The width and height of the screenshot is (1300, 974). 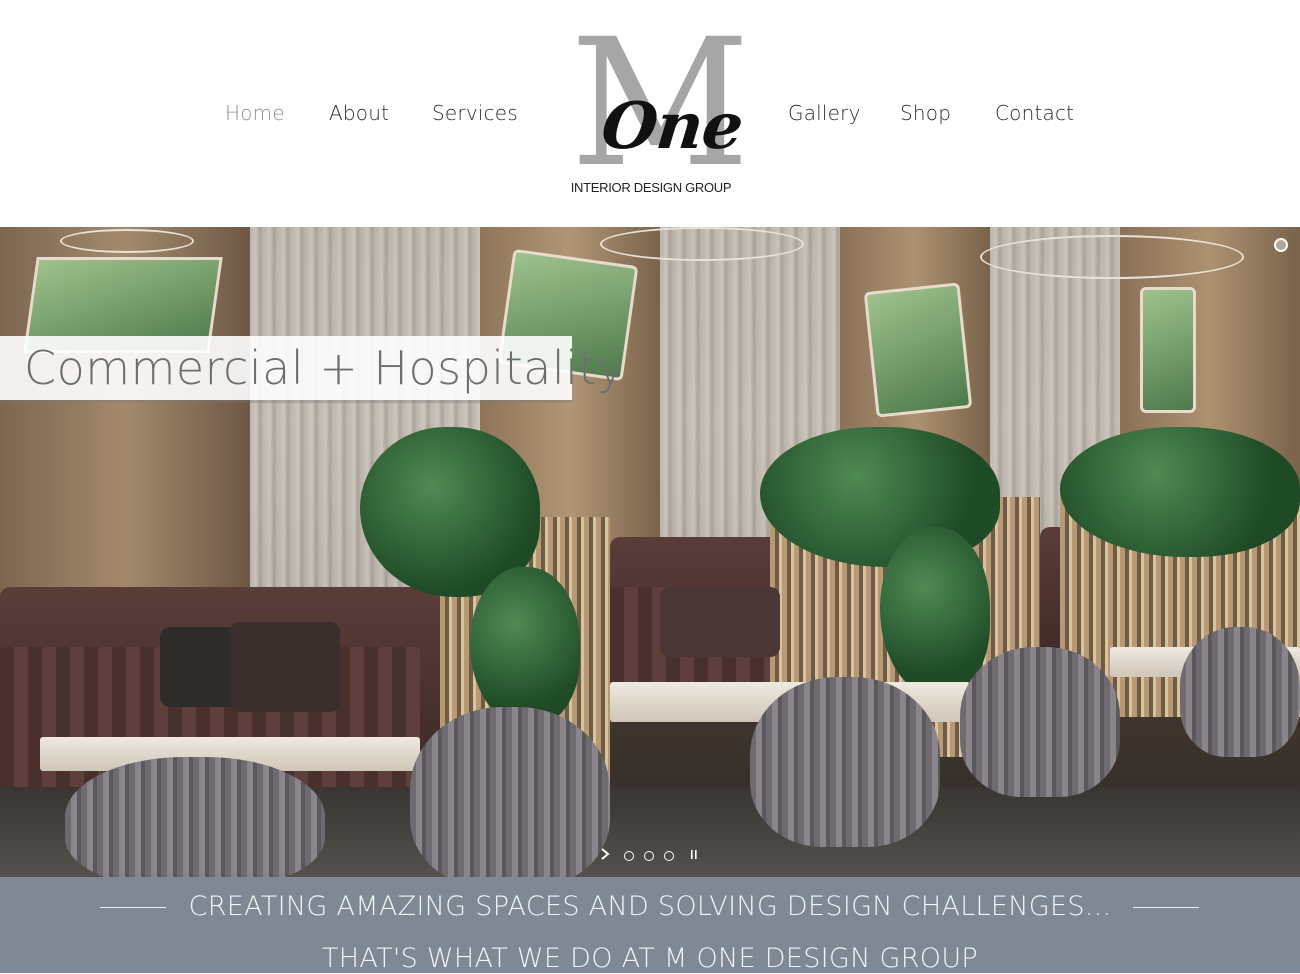 I want to click on slideshow-indicator-icon, so click(x=1281, y=245).